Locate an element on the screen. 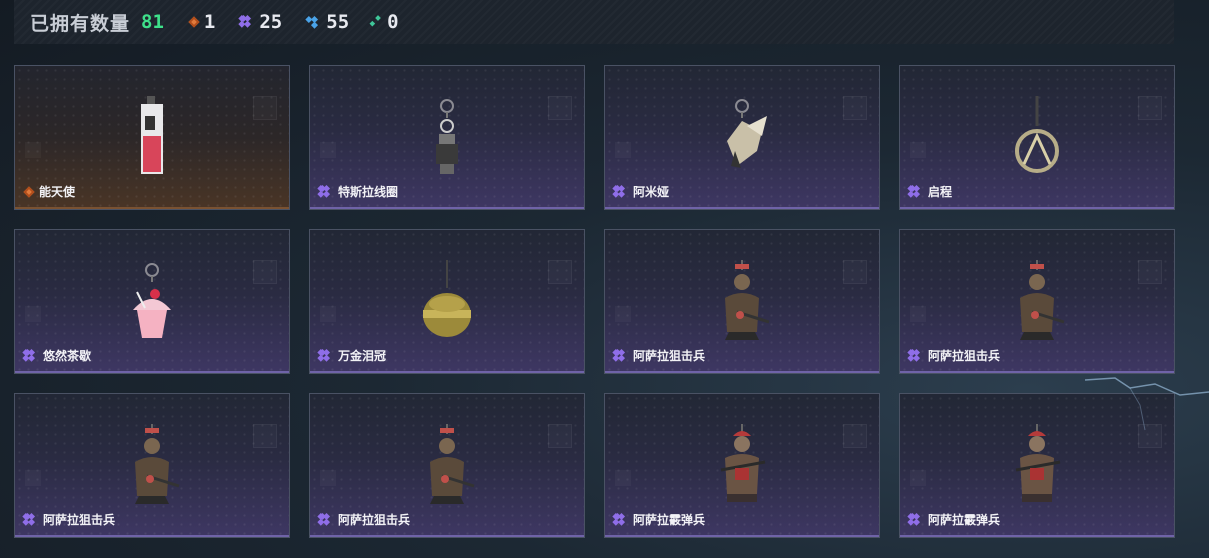  stat-blue: 55 is located at coordinates (328, 22).